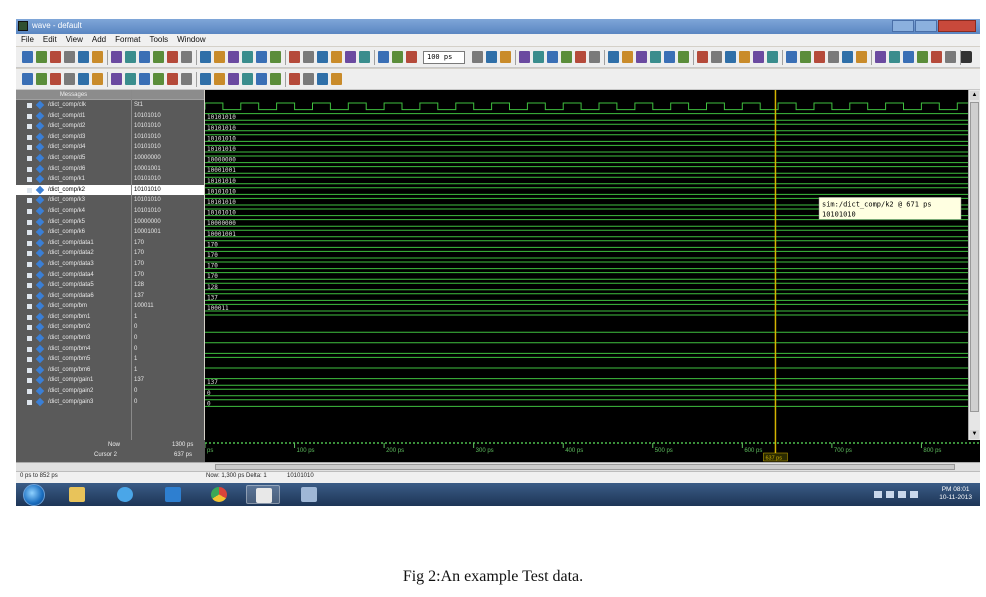 The height and width of the screenshot is (597, 986). Describe the element at coordinates (926, 26) in the screenshot. I see `maximize-button` at that location.